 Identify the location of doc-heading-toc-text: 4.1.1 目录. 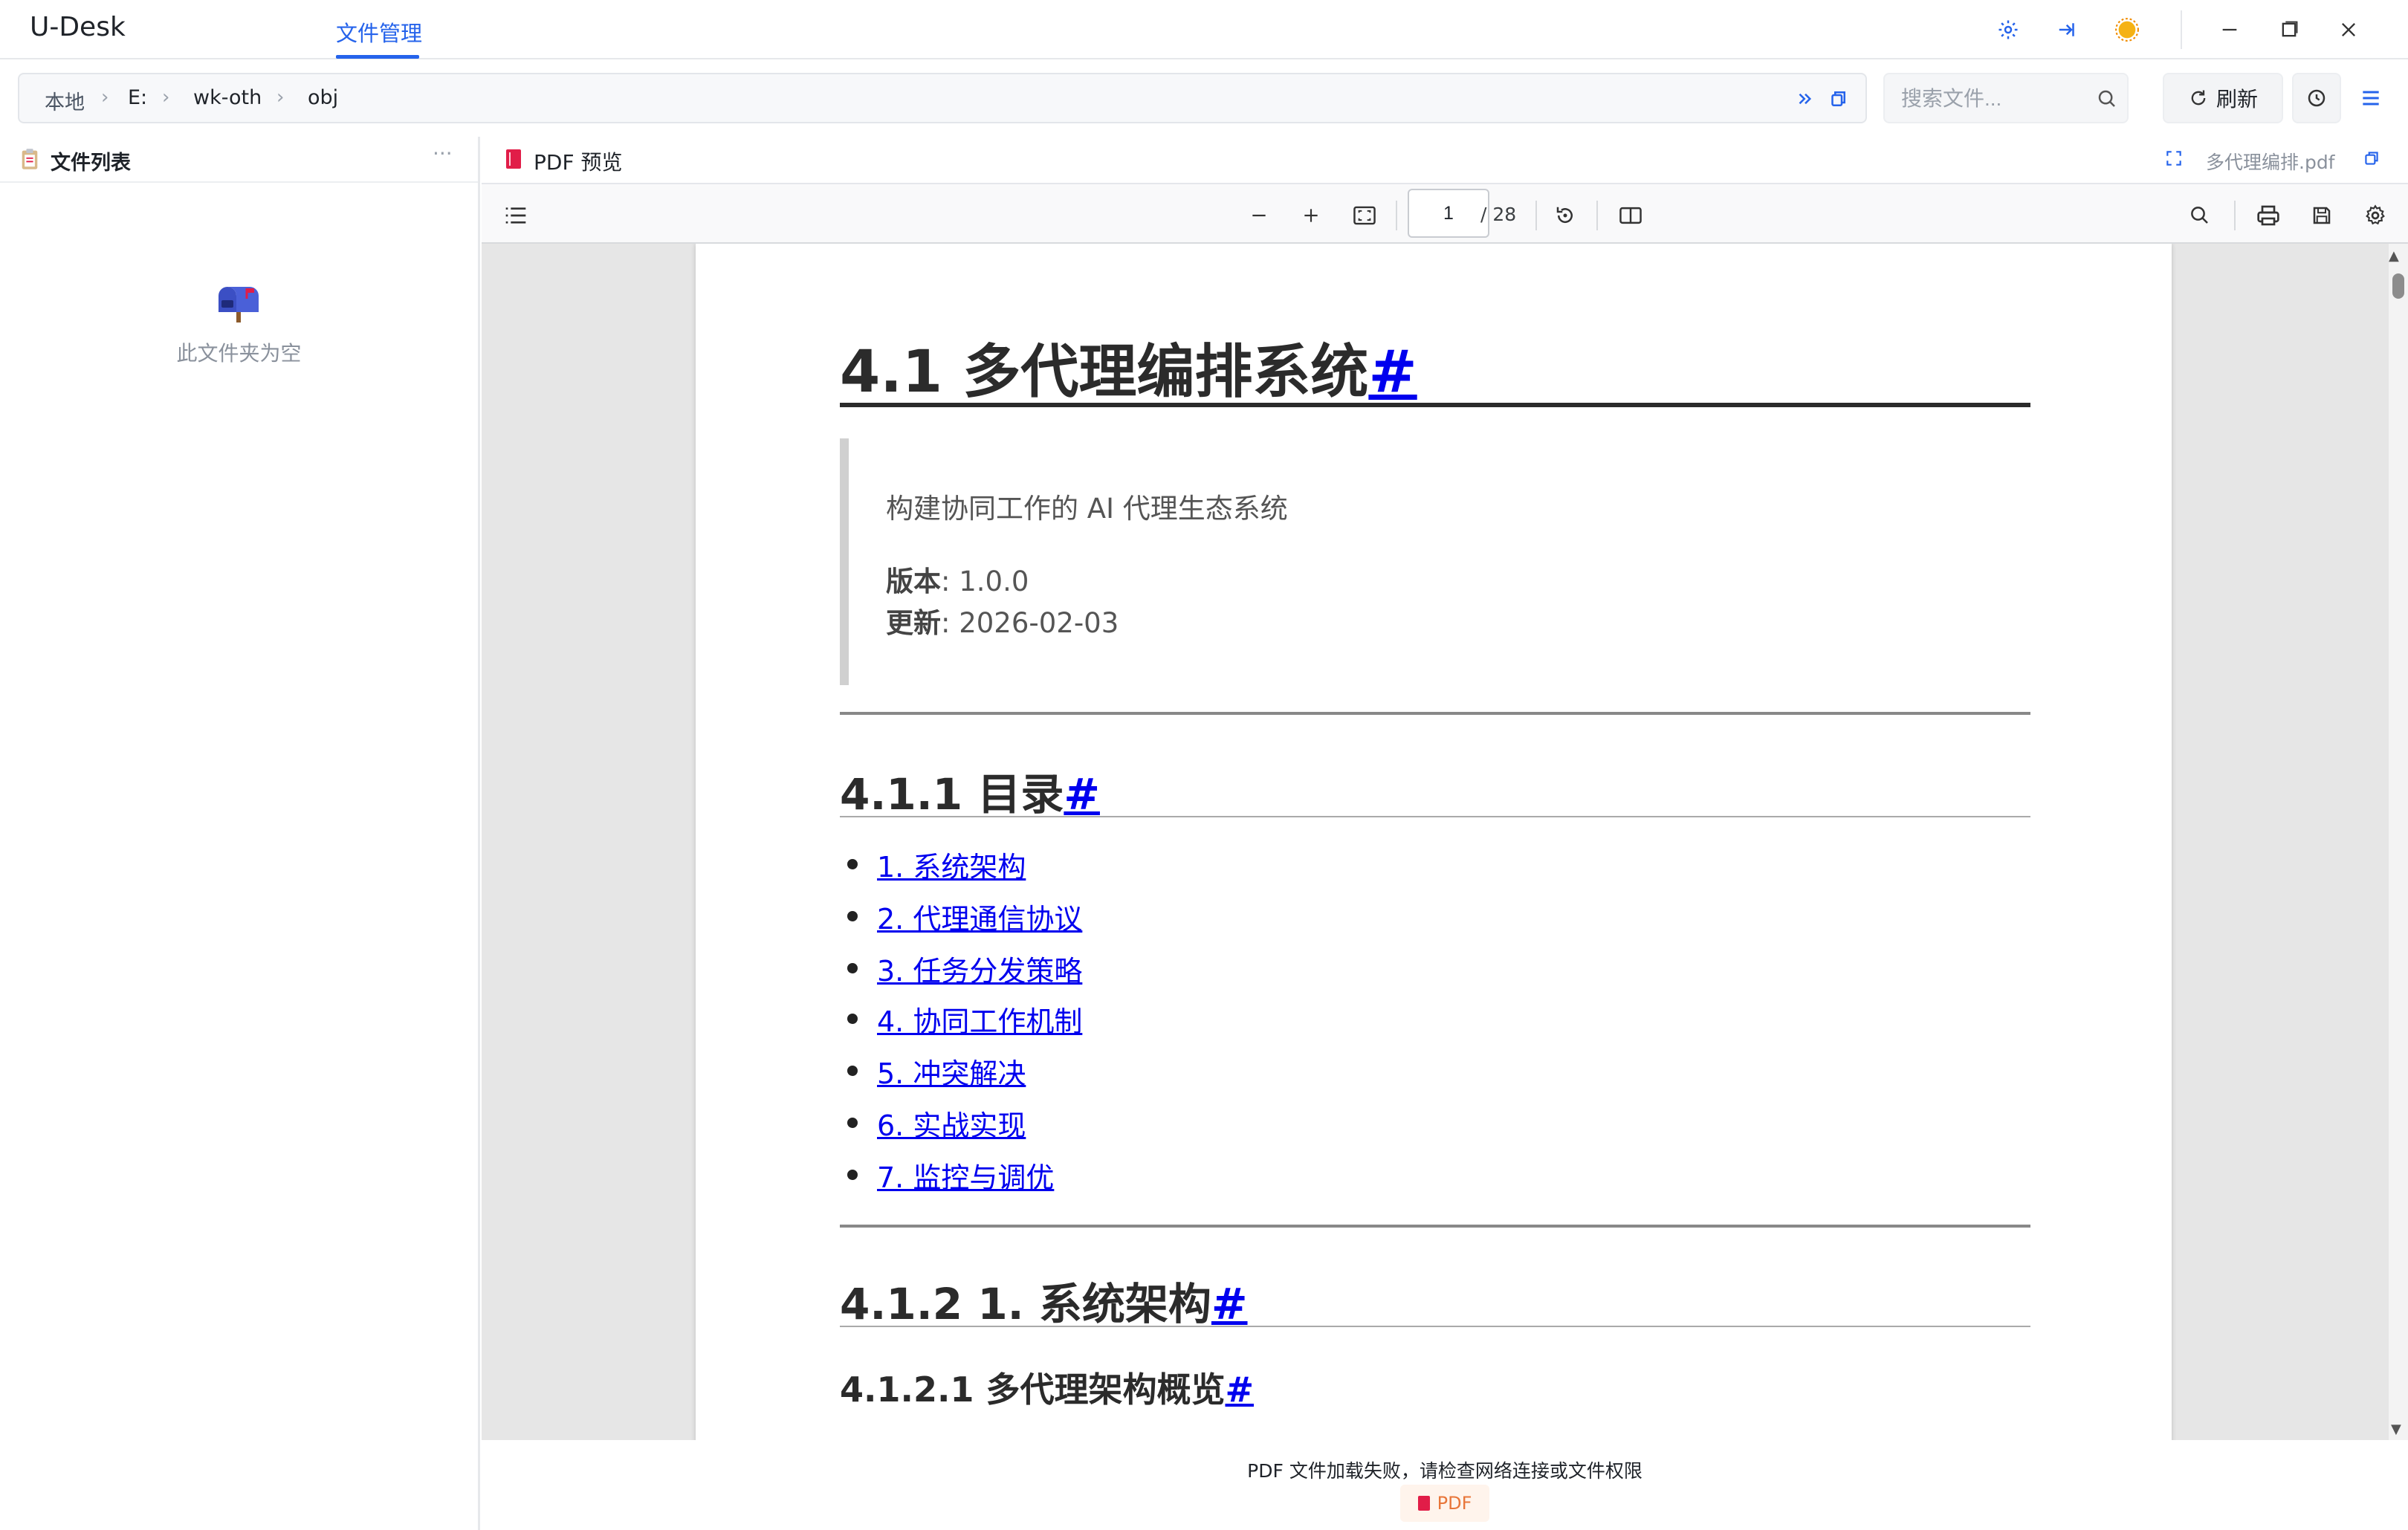
(952, 794).